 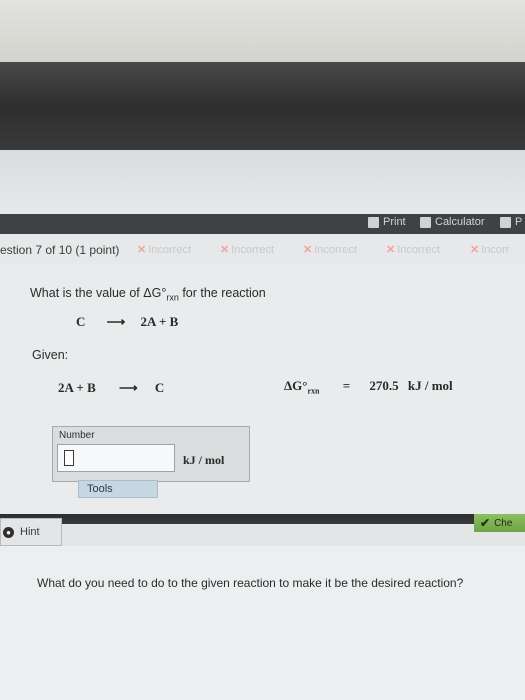 I want to click on target-reaction: C ⟶ 2A + B, so click(x=127, y=321).